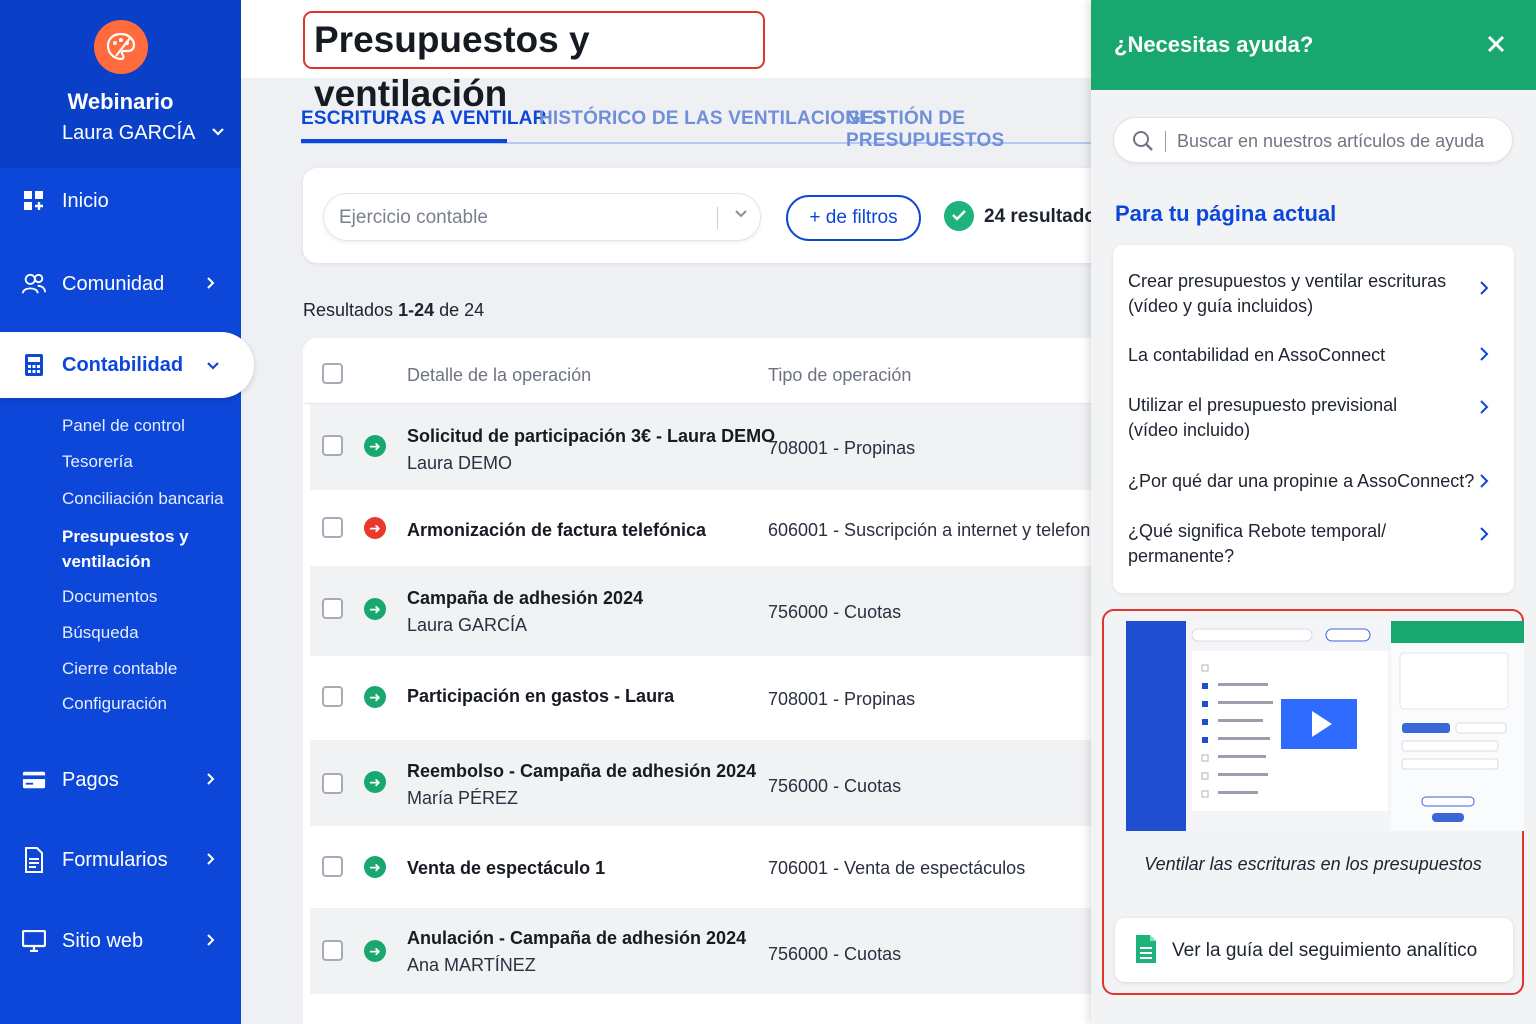  What do you see at coordinates (120, 201) in the screenshot?
I see `sidebar-item-inicio: Inicio` at bounding box center [120, 201].